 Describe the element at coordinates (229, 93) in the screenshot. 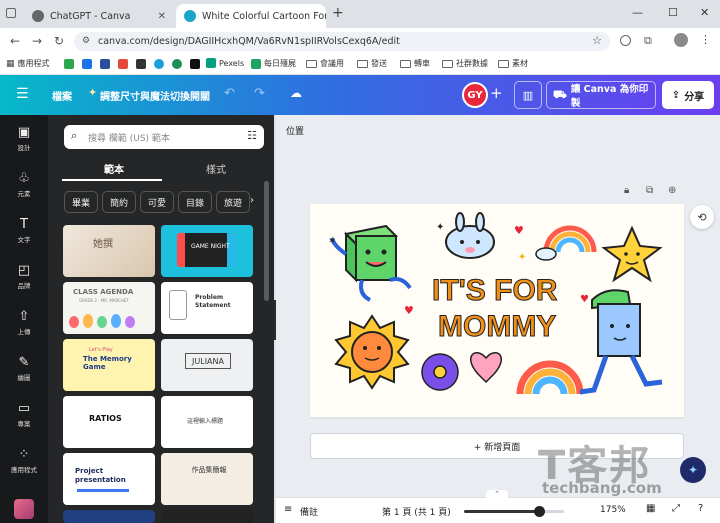

I see `undo-icon: ↶` at that location.